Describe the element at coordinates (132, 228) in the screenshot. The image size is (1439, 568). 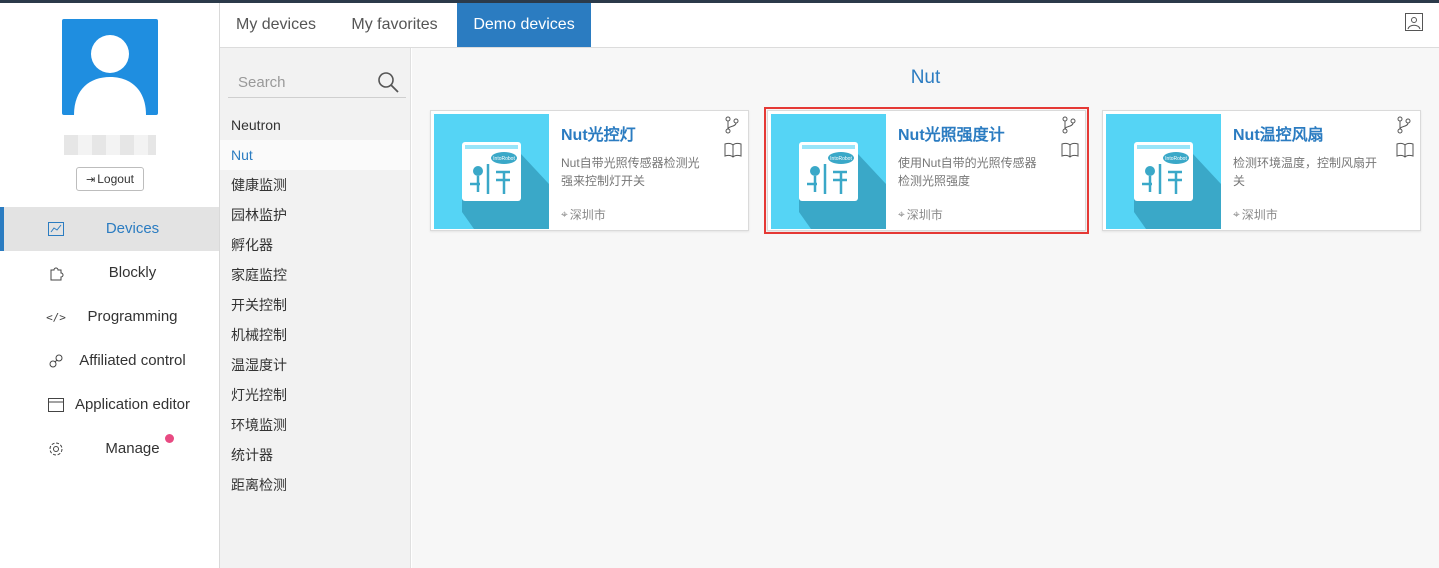
I see `nav-item-label: Devices` at that location.